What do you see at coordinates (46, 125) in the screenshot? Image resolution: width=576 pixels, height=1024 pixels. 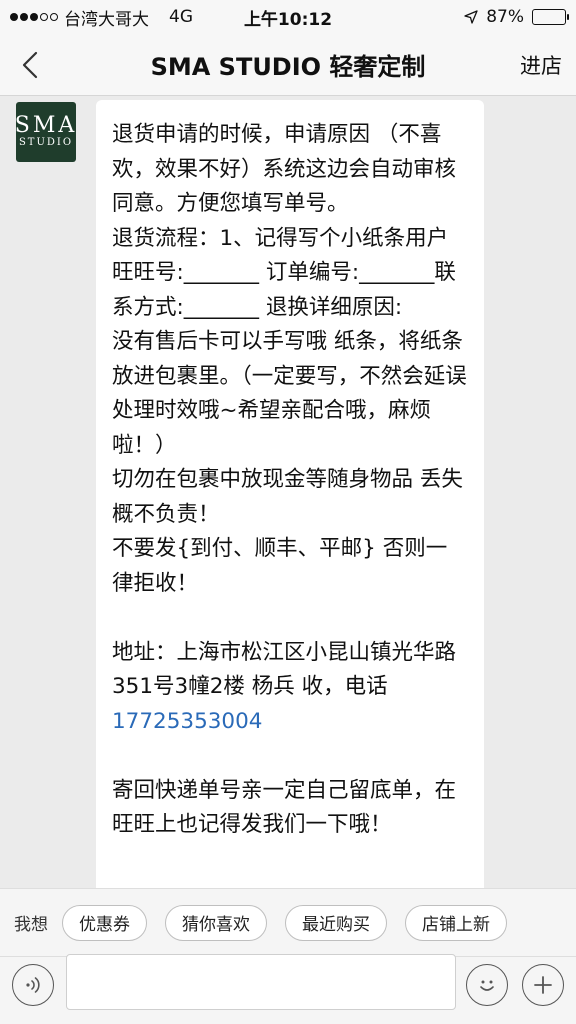 I see `avatar-logo-text: SMA` at bounding box center [46, 125].